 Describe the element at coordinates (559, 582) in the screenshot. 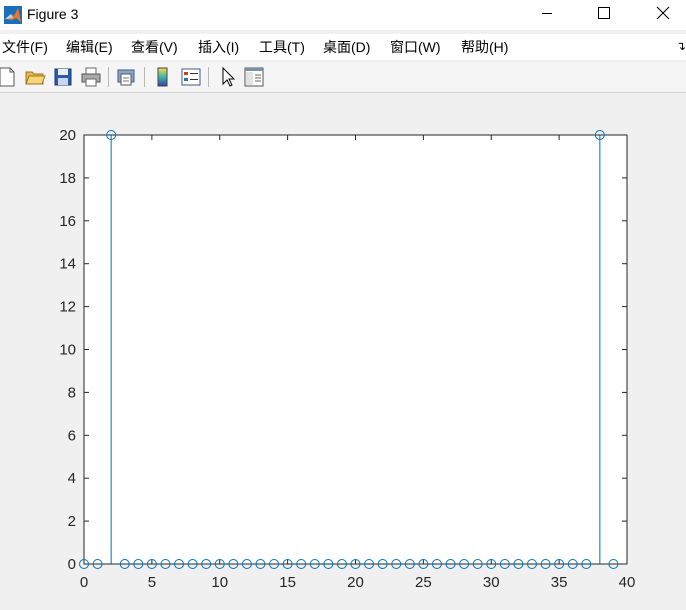

I see `x-tick-label: 35` at that location.